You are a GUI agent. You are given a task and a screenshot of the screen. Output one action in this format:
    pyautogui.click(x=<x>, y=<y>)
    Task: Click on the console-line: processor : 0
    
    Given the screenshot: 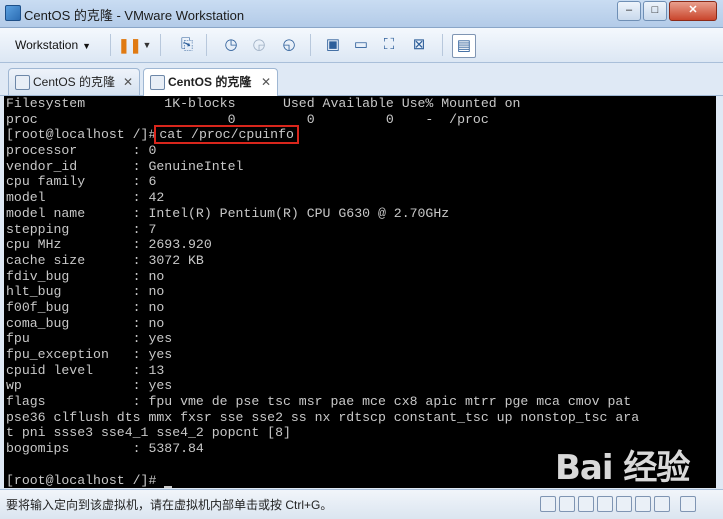 What is the action you would take?
    pyautogui.click(x=81, y=151)
    